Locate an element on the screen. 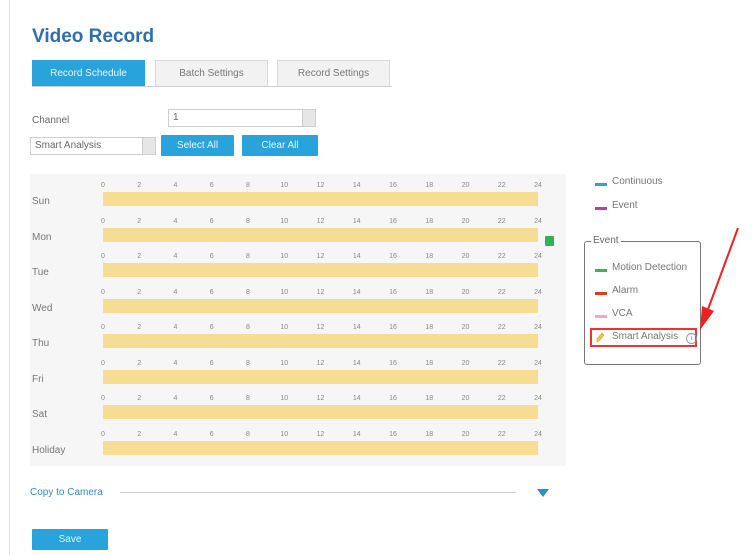 The image size is (753, 555). schedule-row: Thu 0 2 4 6 8 10 12 14 16 18 20 22 24 is located at coordinates (298, 341).